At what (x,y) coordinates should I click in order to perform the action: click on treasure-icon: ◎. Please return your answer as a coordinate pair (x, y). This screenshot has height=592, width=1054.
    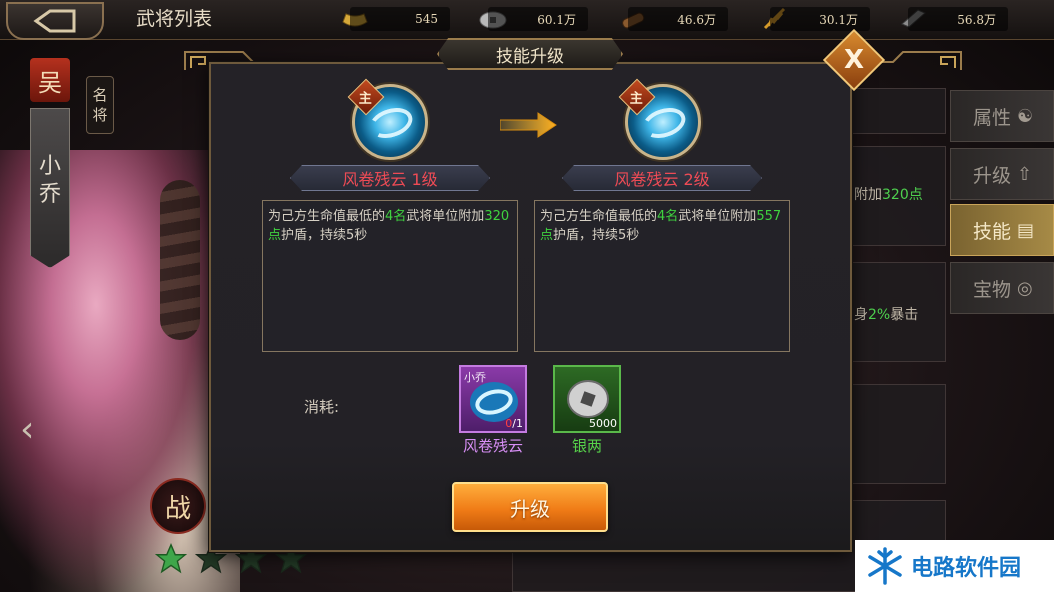
    Looking at the image, I should click on (1025, 288).